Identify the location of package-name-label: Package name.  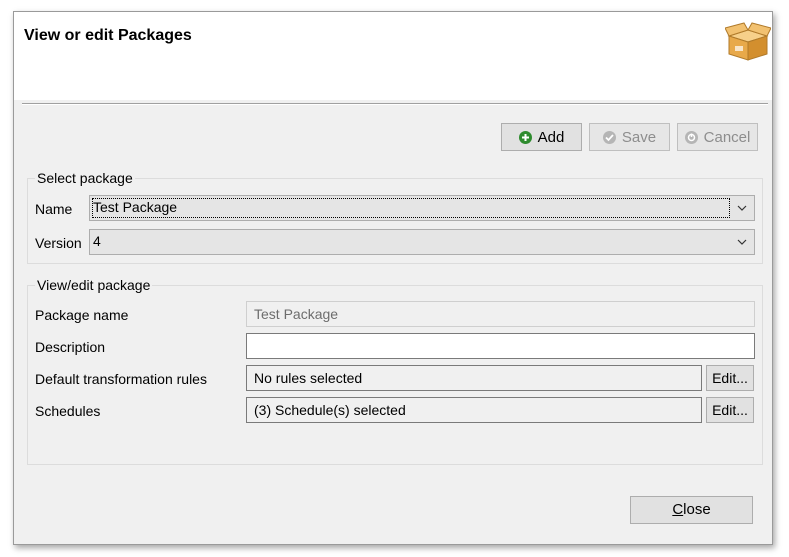
(82, 315).